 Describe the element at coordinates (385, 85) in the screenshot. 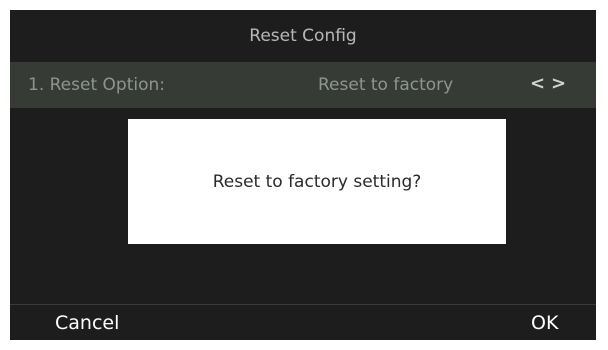

I see `reset-option-value: Reset to factory` at that location.